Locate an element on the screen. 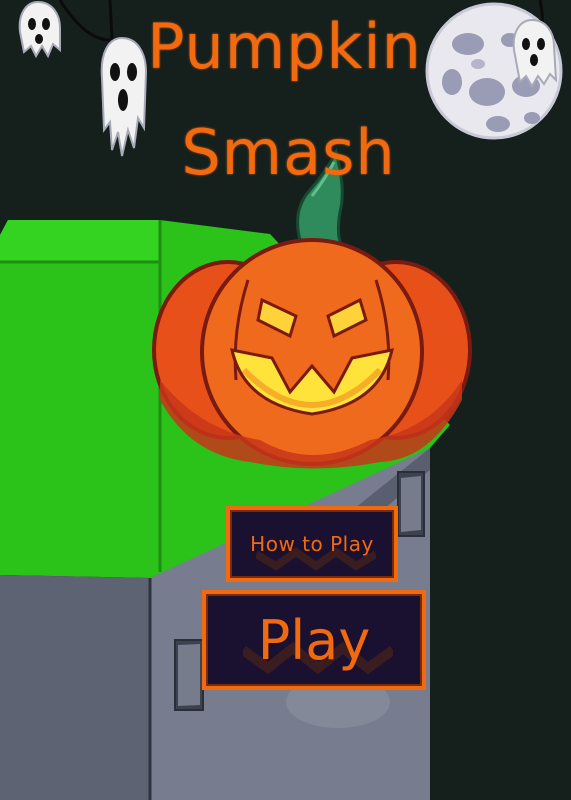 The width and height of the screenshot is (571, 800). game-title-line2: Smash is located at coordinates (288, 152).